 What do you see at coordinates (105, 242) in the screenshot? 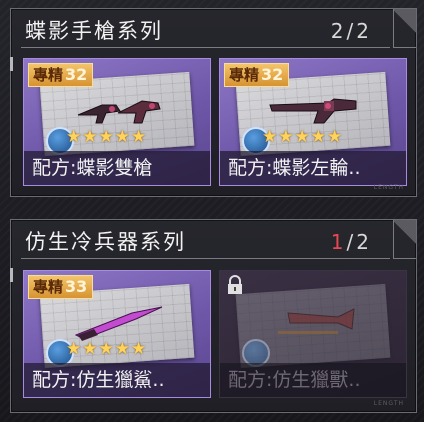
I see `series-title: 仿生冷兵器系列` at bounding box center [105, 242].